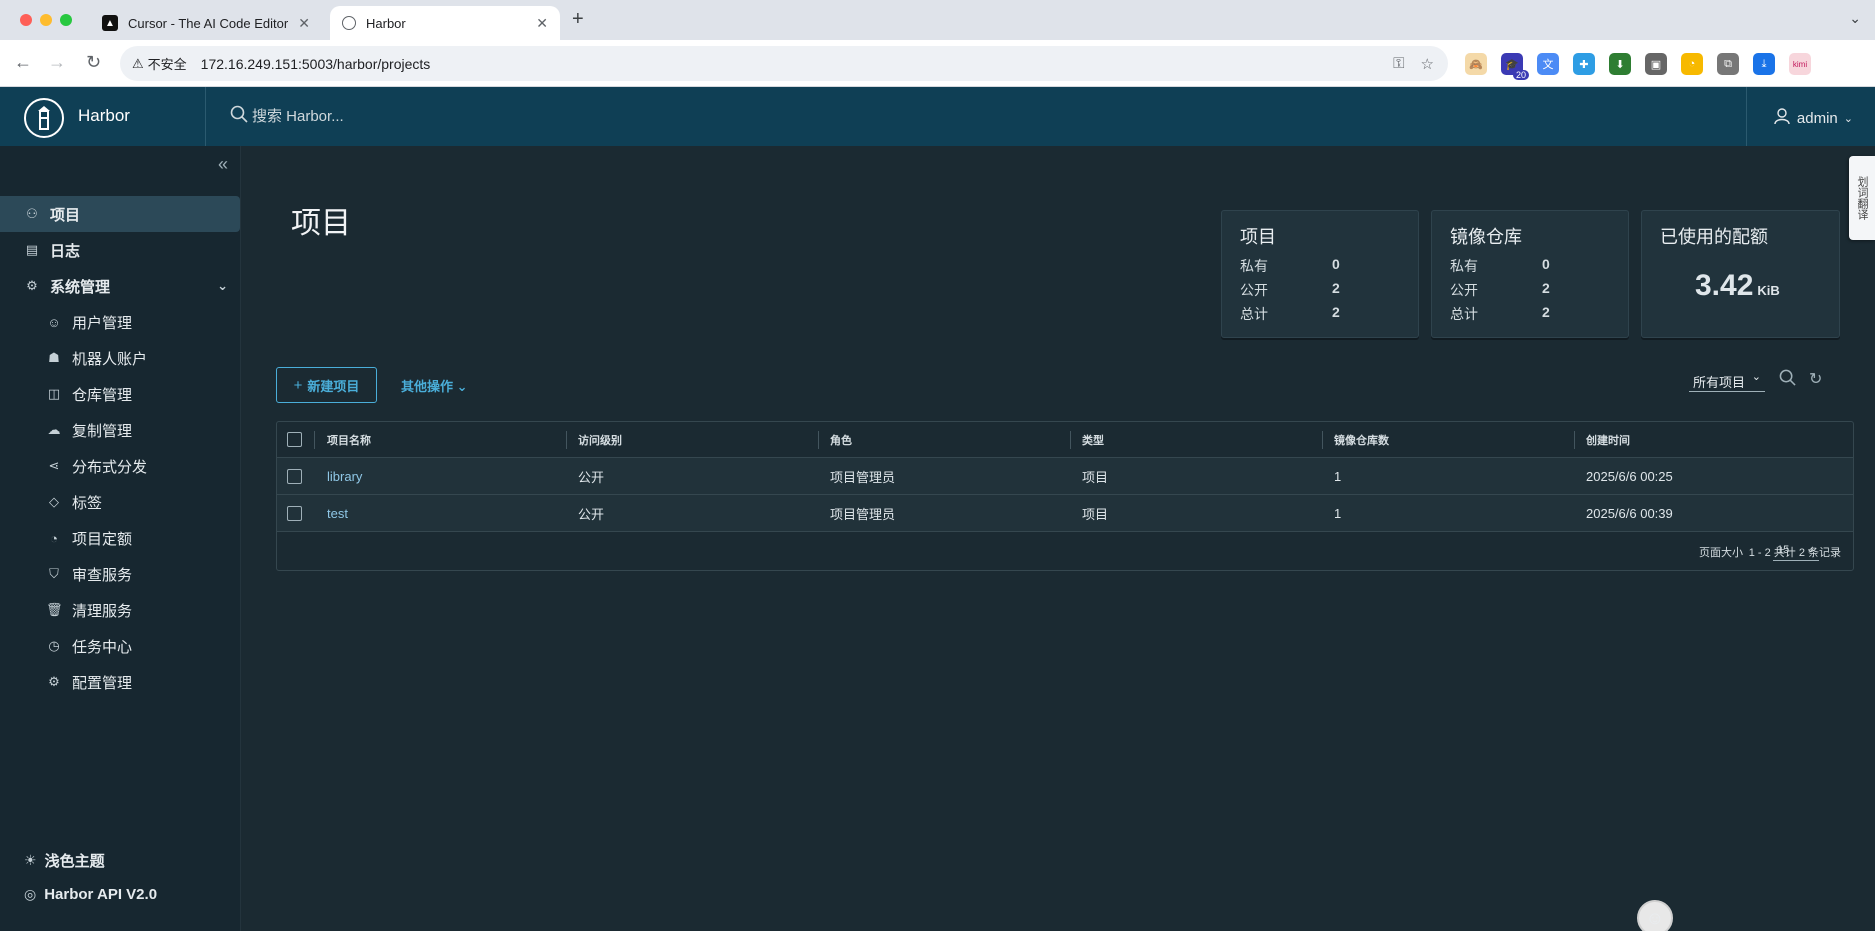 The width and height of the screenshot is (1875, 931). Describe the element at coordinates (445, 23) in the screenshot. I see `tab-harbor: Harbor ✕` at that location.